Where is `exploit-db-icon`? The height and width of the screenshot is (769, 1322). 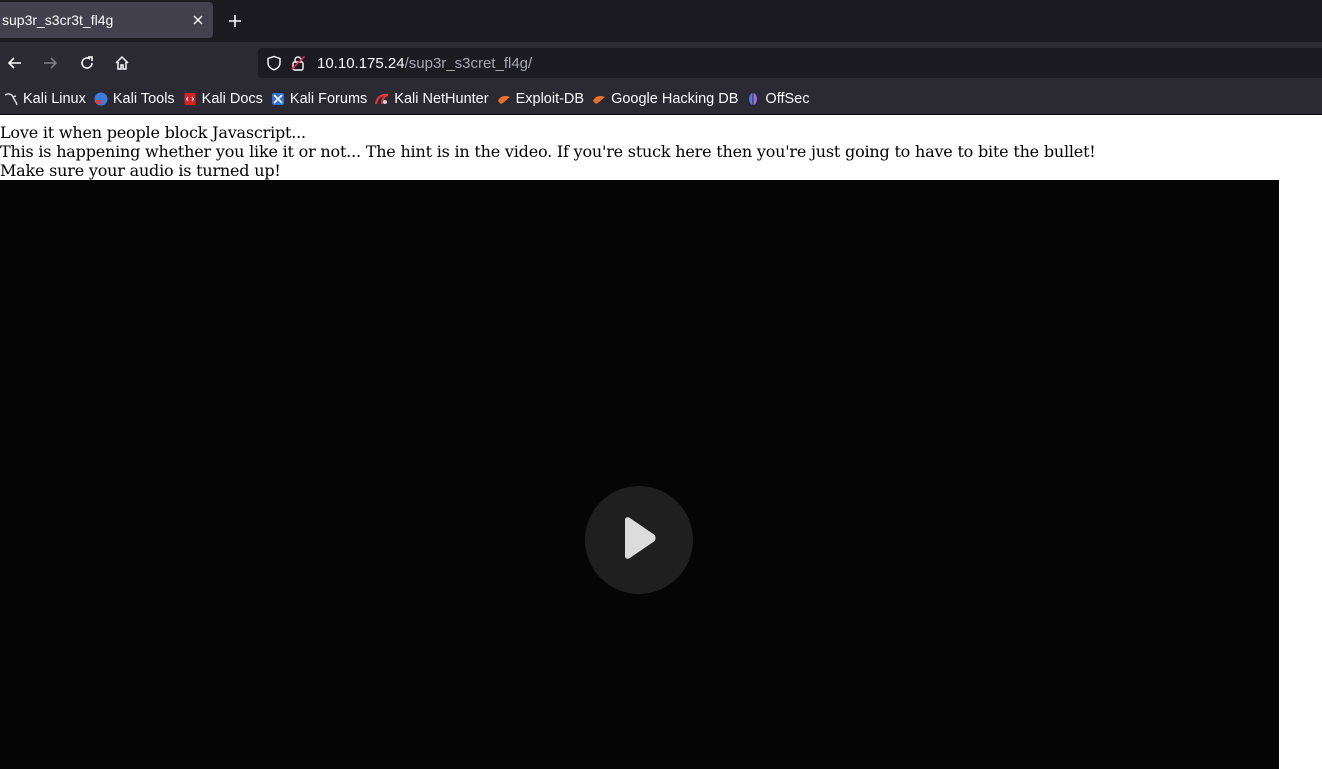 exploit-db-icon is located at coordinates (504, 99).